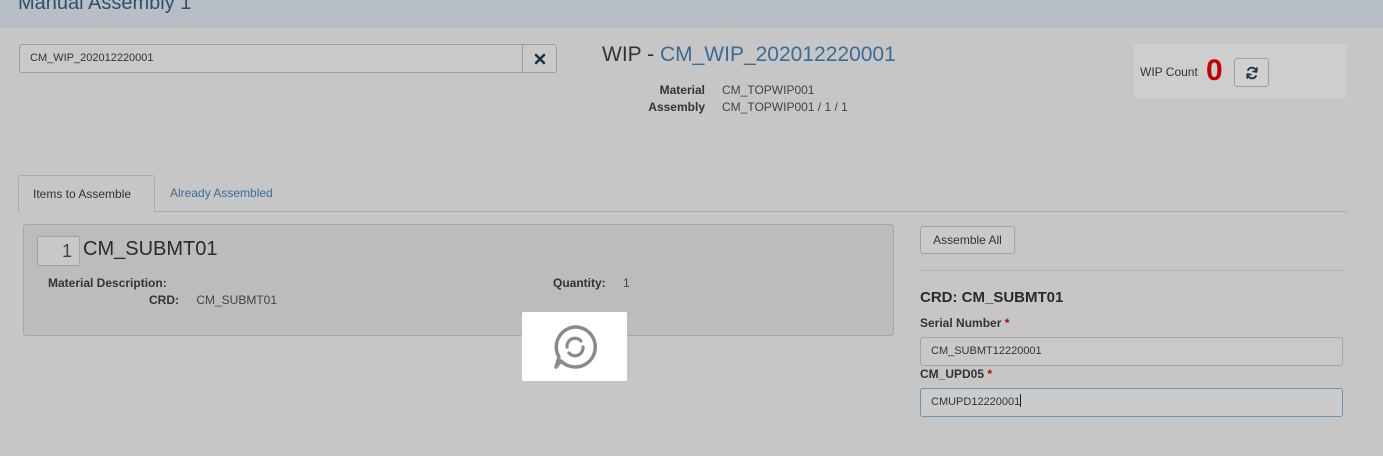 The width and height of the screenshot is (1383, 456). I want to click on close-icon, so click(539, 58).